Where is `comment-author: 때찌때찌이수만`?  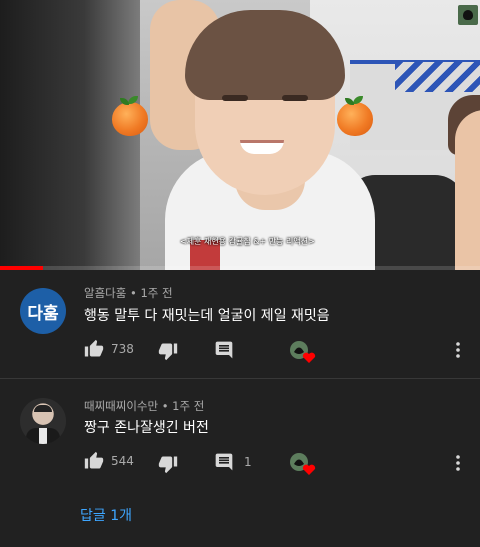
comment-author: 때찌때찌이수만 is located at coordinates (121, 406).